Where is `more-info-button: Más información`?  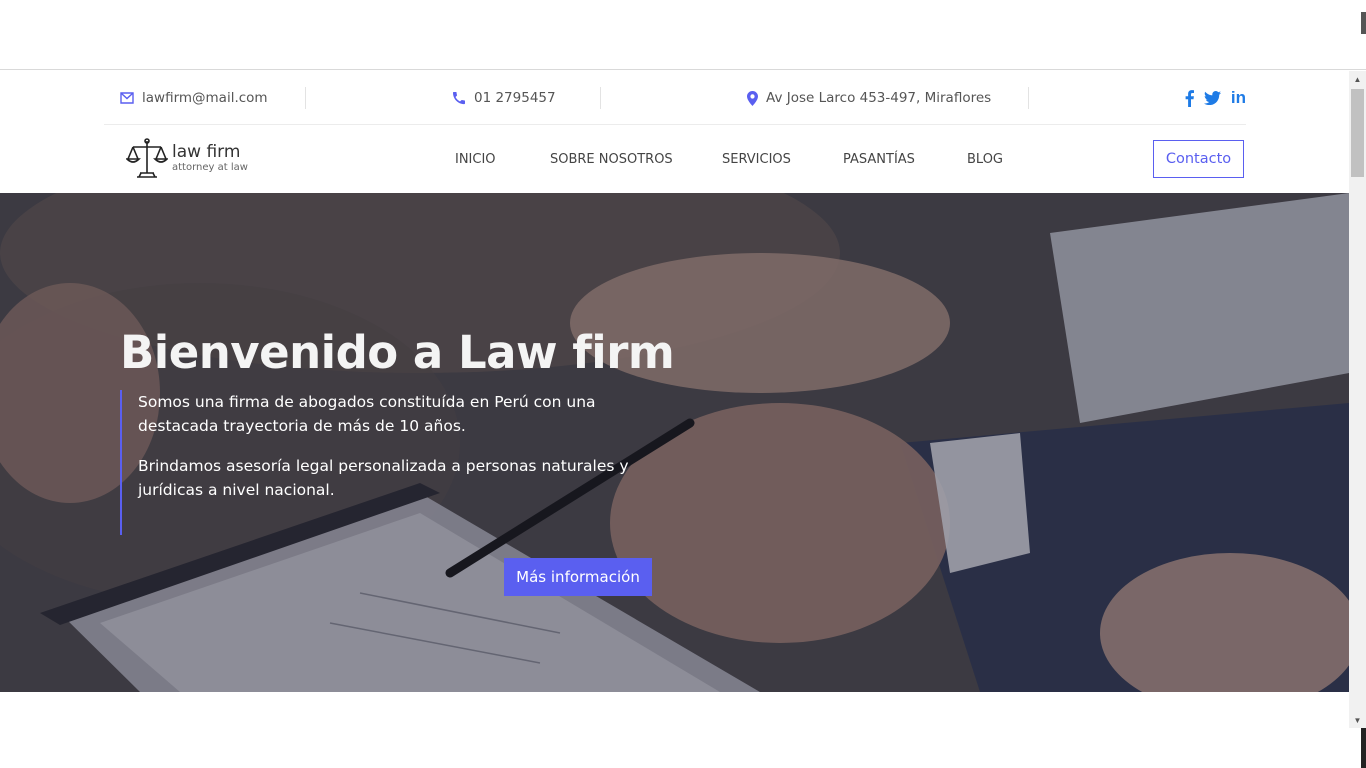 more-info-button: Más información is located at coordinates (578, 577).